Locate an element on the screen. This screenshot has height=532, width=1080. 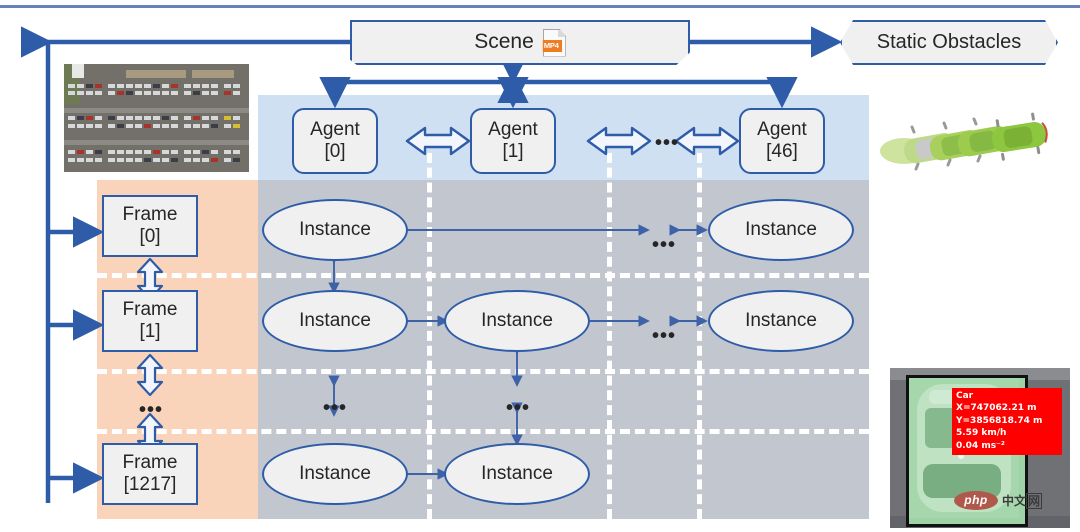
instance-row-0-ellipsis: ••• is located at coordinates (664, 245).